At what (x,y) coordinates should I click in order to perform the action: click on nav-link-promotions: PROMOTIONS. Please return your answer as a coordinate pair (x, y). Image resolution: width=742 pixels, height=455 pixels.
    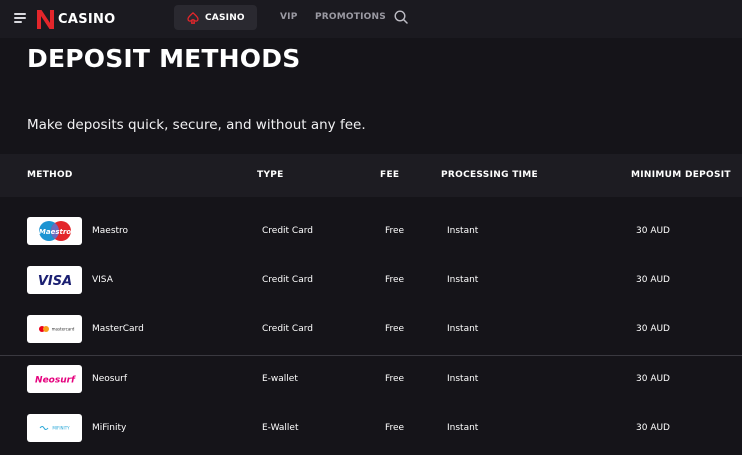
    Looking at the image, I should click on (350, 17).